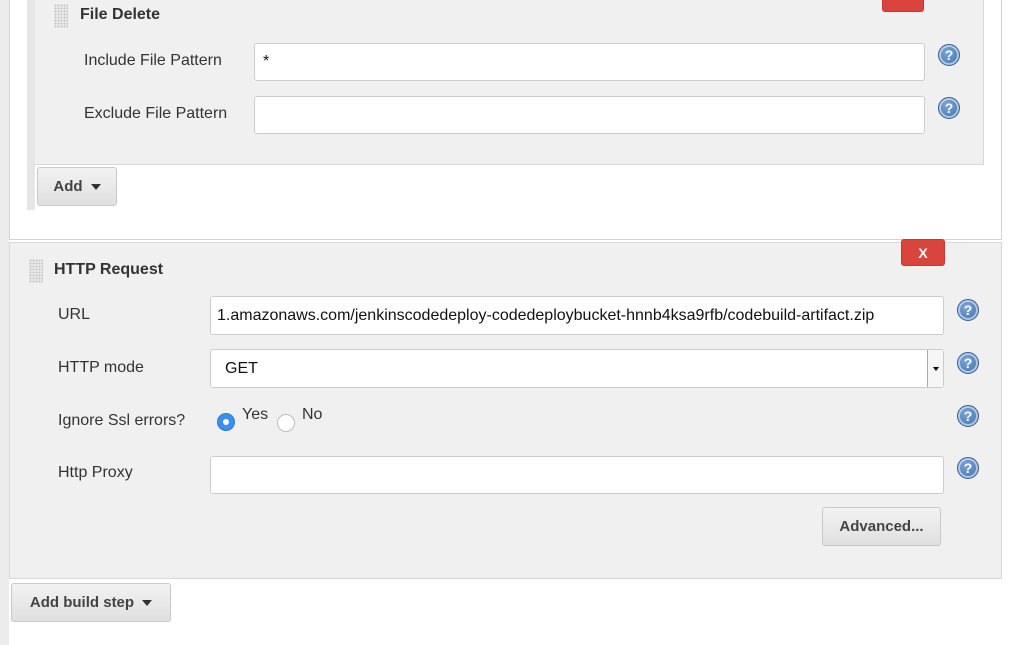  What do you see at coordinates (589, 115) in the screenshot?
I see `exclude-file-pattern-input` at bounding box center [589, 115].